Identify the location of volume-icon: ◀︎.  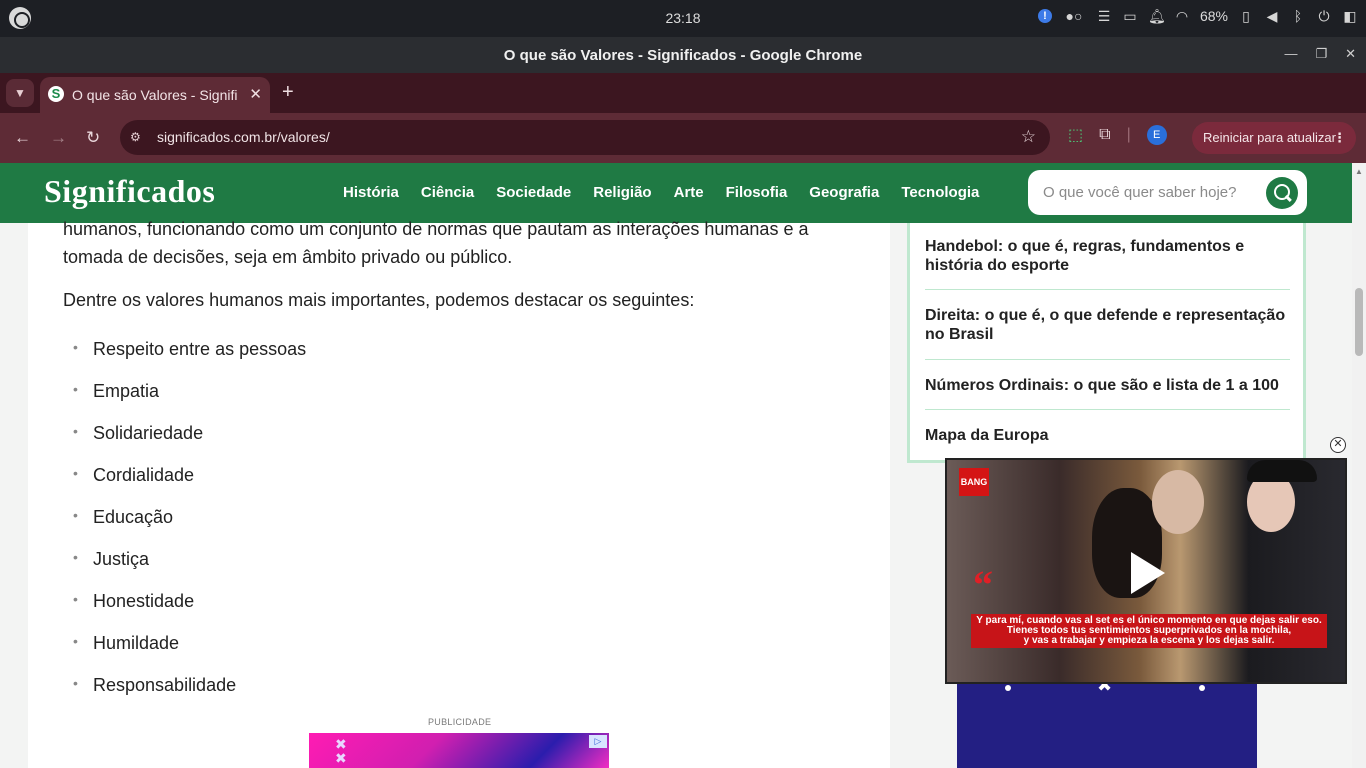
(1272, 16).